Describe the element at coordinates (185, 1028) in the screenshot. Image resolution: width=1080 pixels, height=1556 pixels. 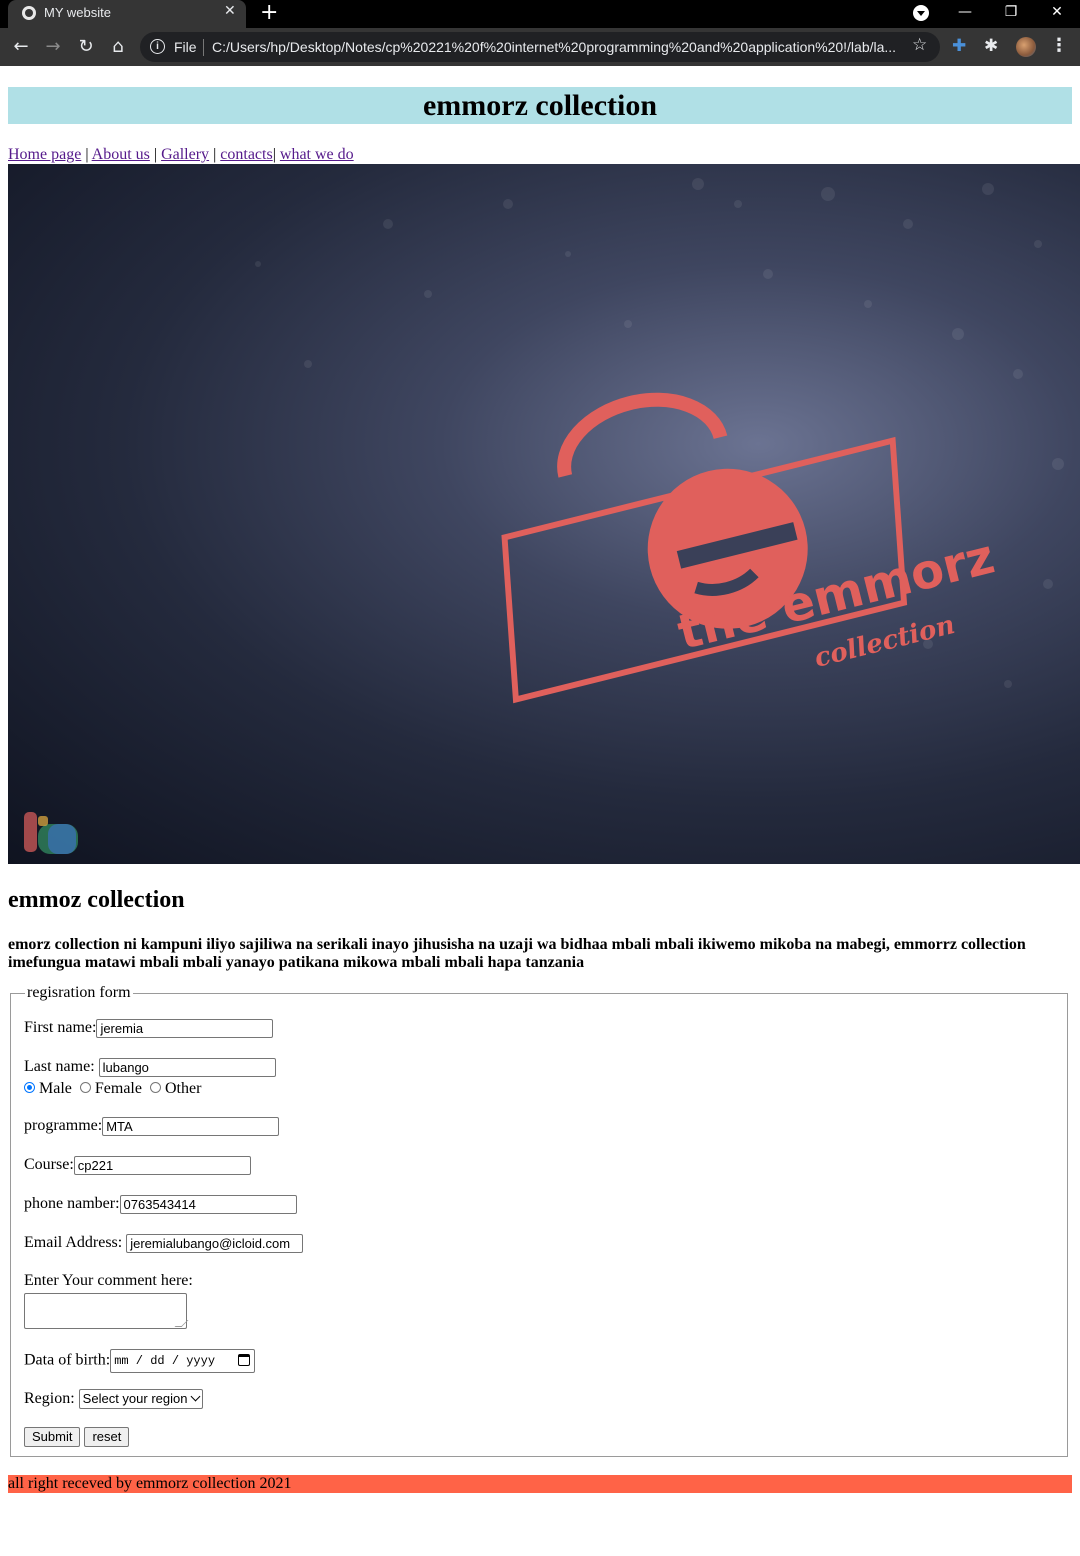
I see `first-name-input: jeremia` at that location.